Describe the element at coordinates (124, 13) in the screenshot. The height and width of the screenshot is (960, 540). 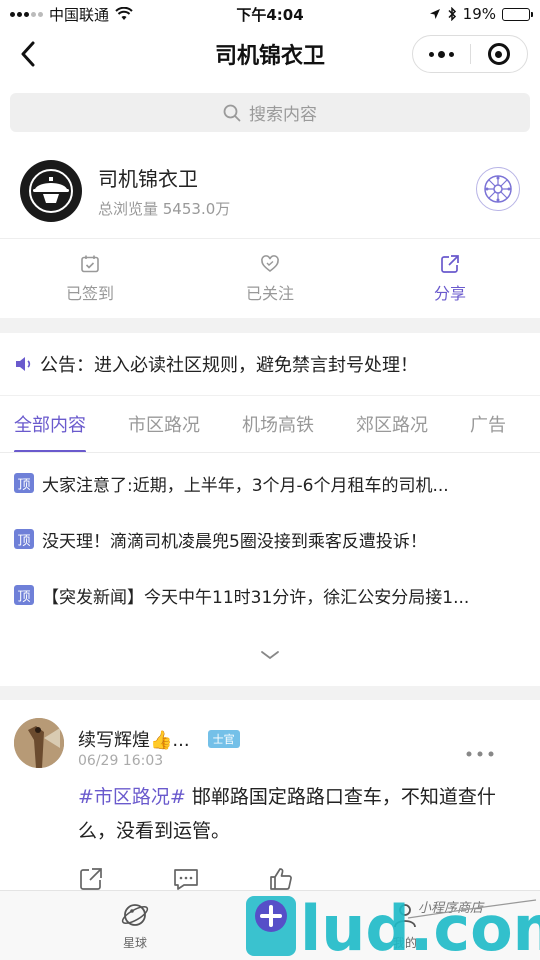
I see `wifi-icon` at that location.